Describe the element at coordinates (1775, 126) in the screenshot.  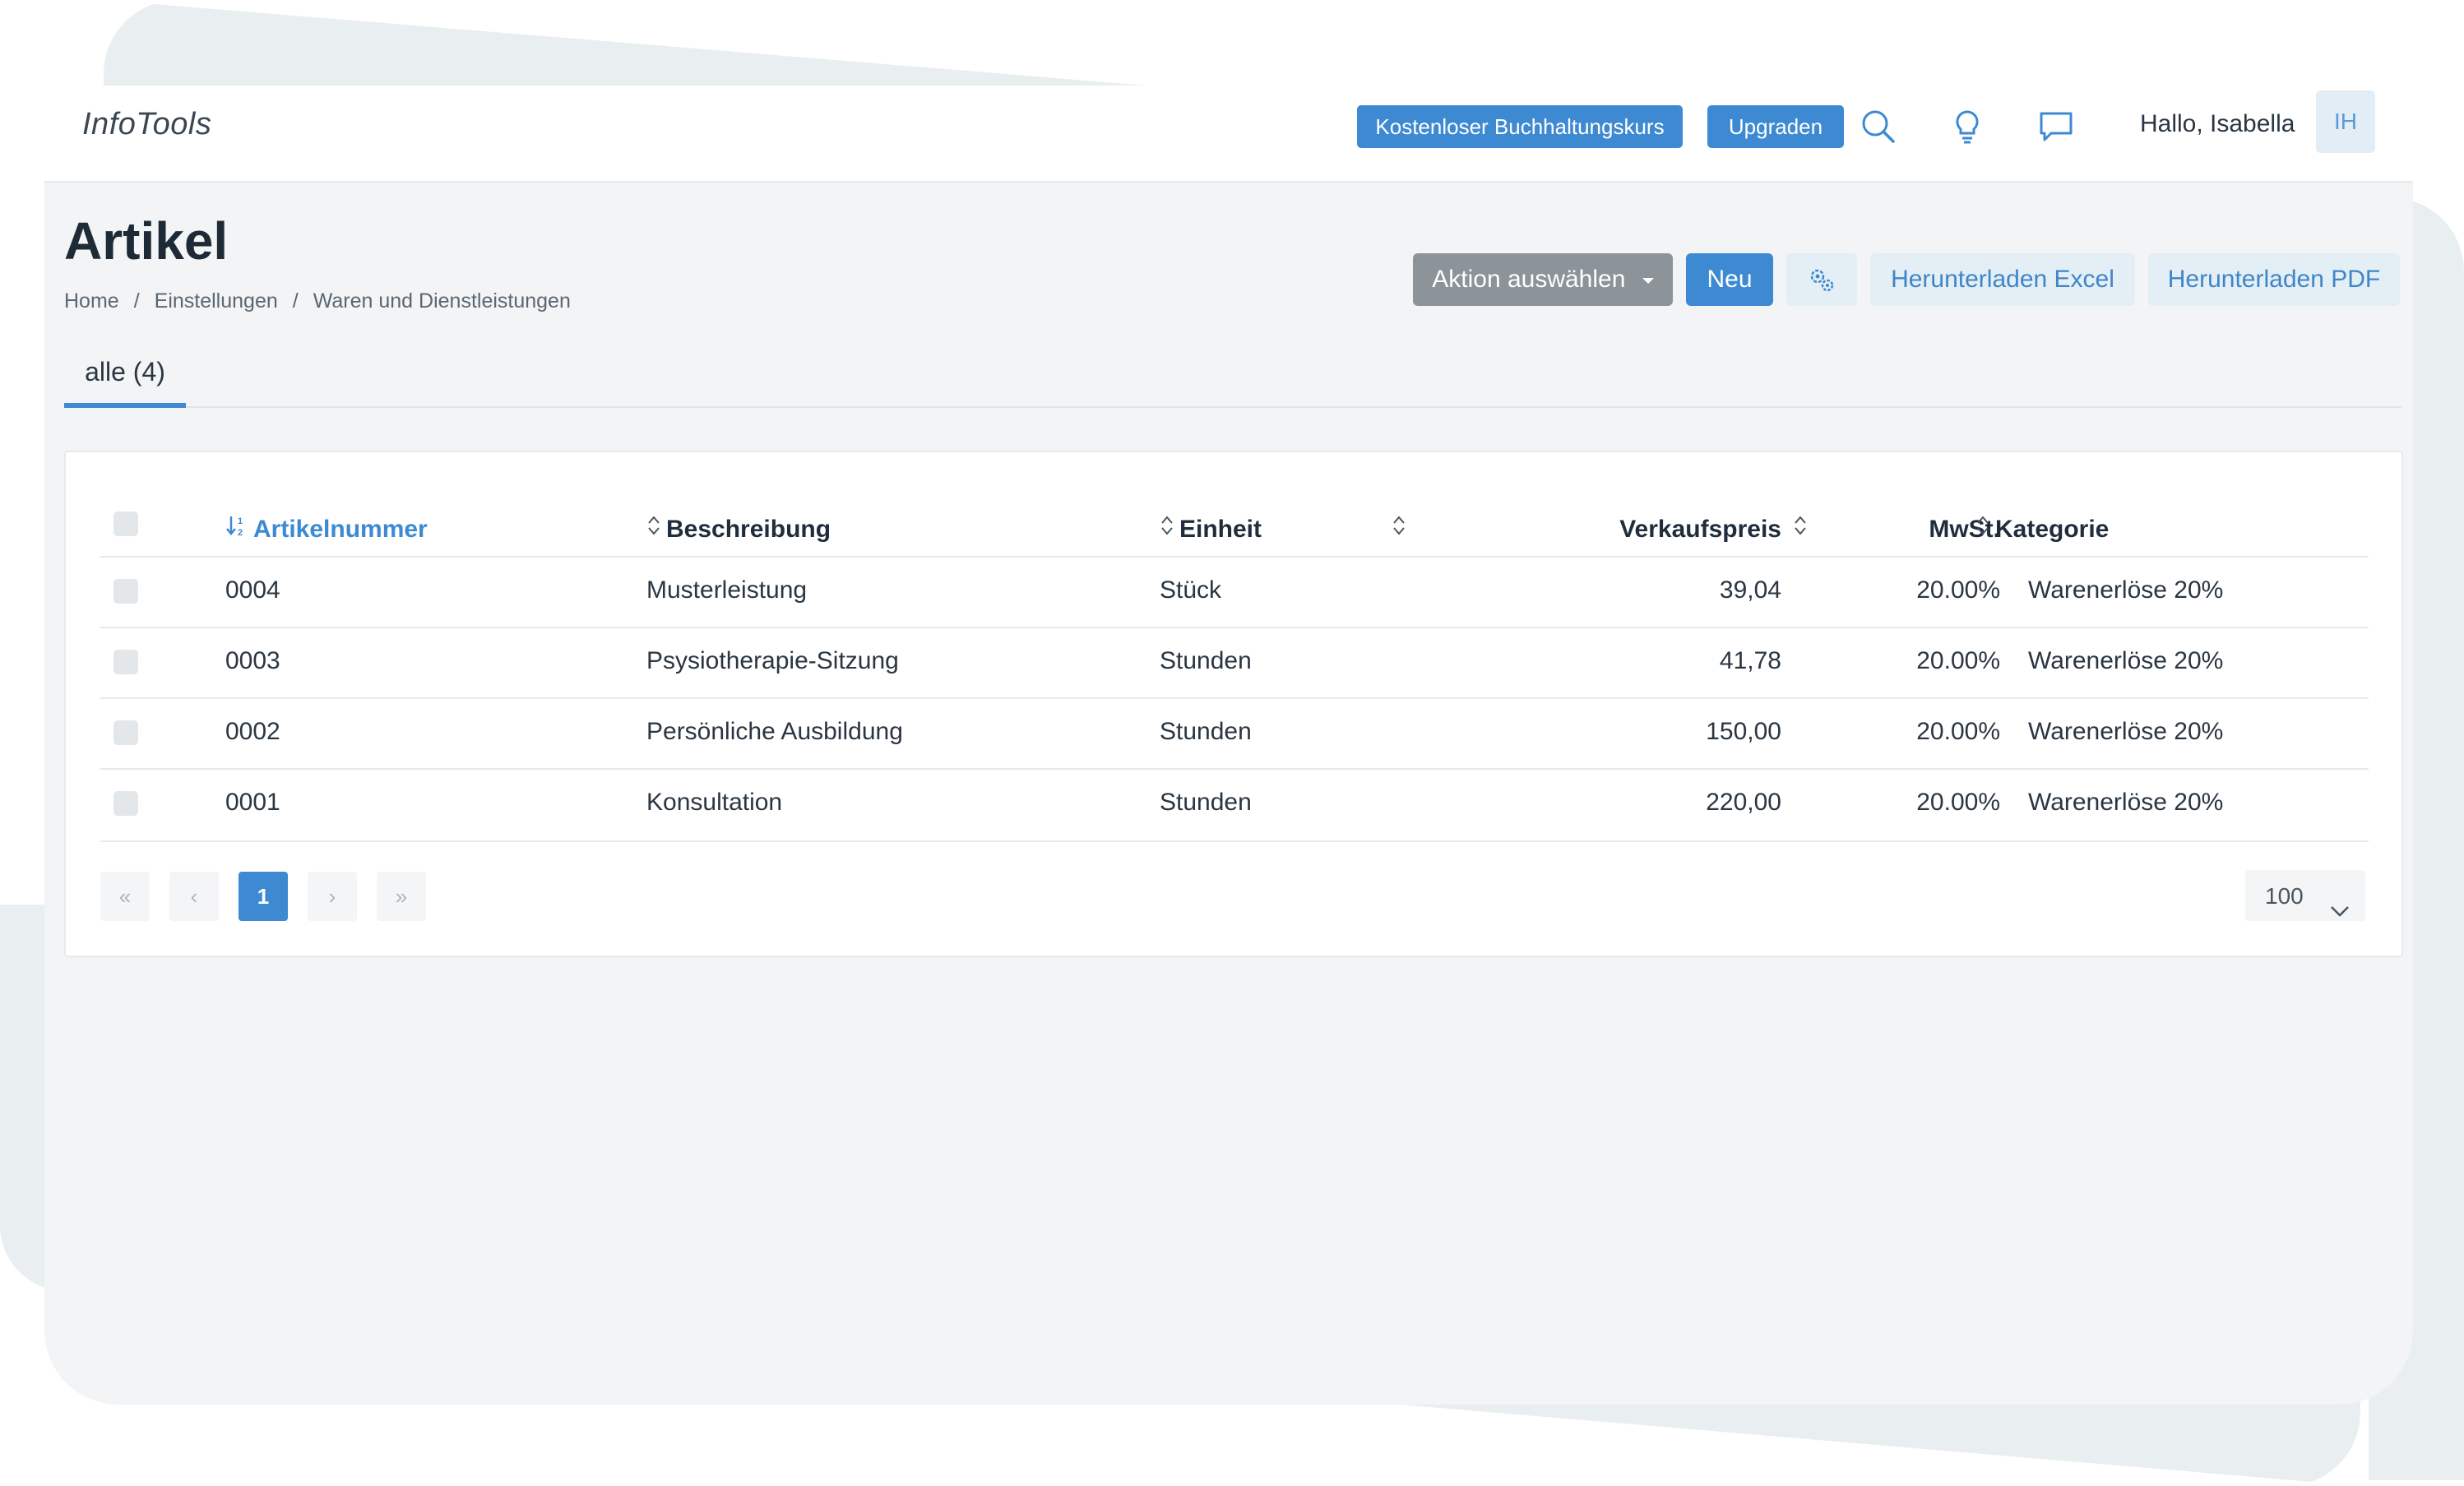
I see `upgrade-button: Upgraden` at that location.